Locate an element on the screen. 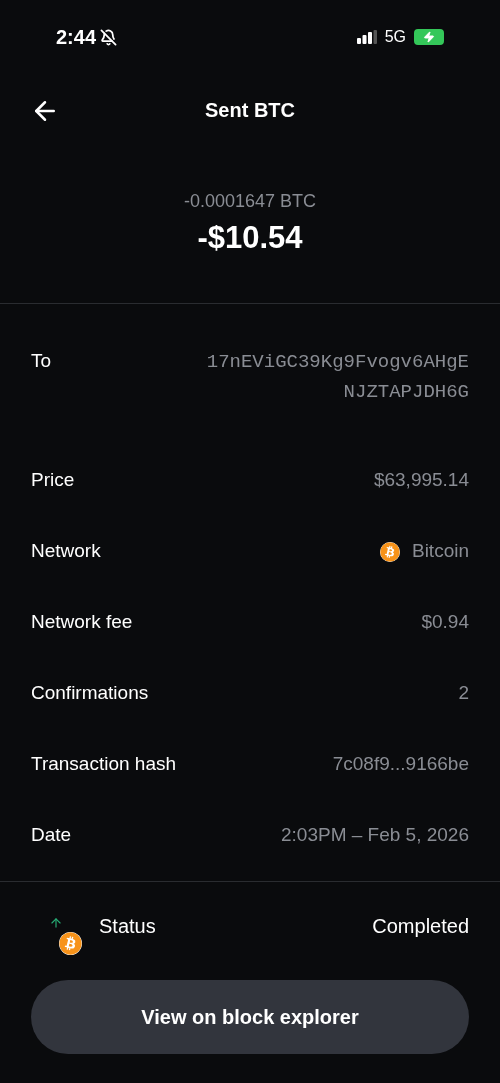  clock-time: 2:44 is located at coordinates (76, 37).